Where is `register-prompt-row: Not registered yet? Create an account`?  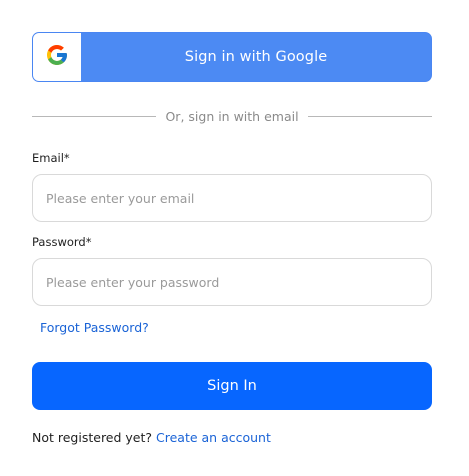 register-prompt-row: Not registered yet? Create an account is located at coordinates (151, 437).